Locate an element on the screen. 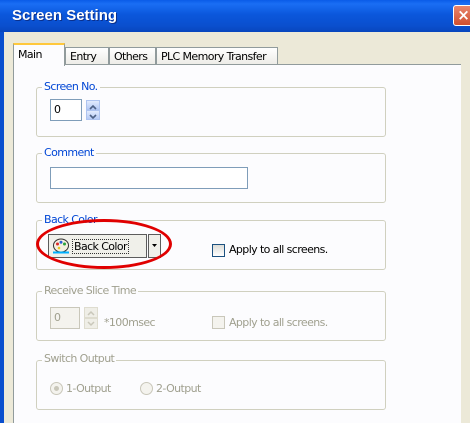 This screenshot has height=423, width=470. tab-entry: Entry is located at coordinates (87, 56).